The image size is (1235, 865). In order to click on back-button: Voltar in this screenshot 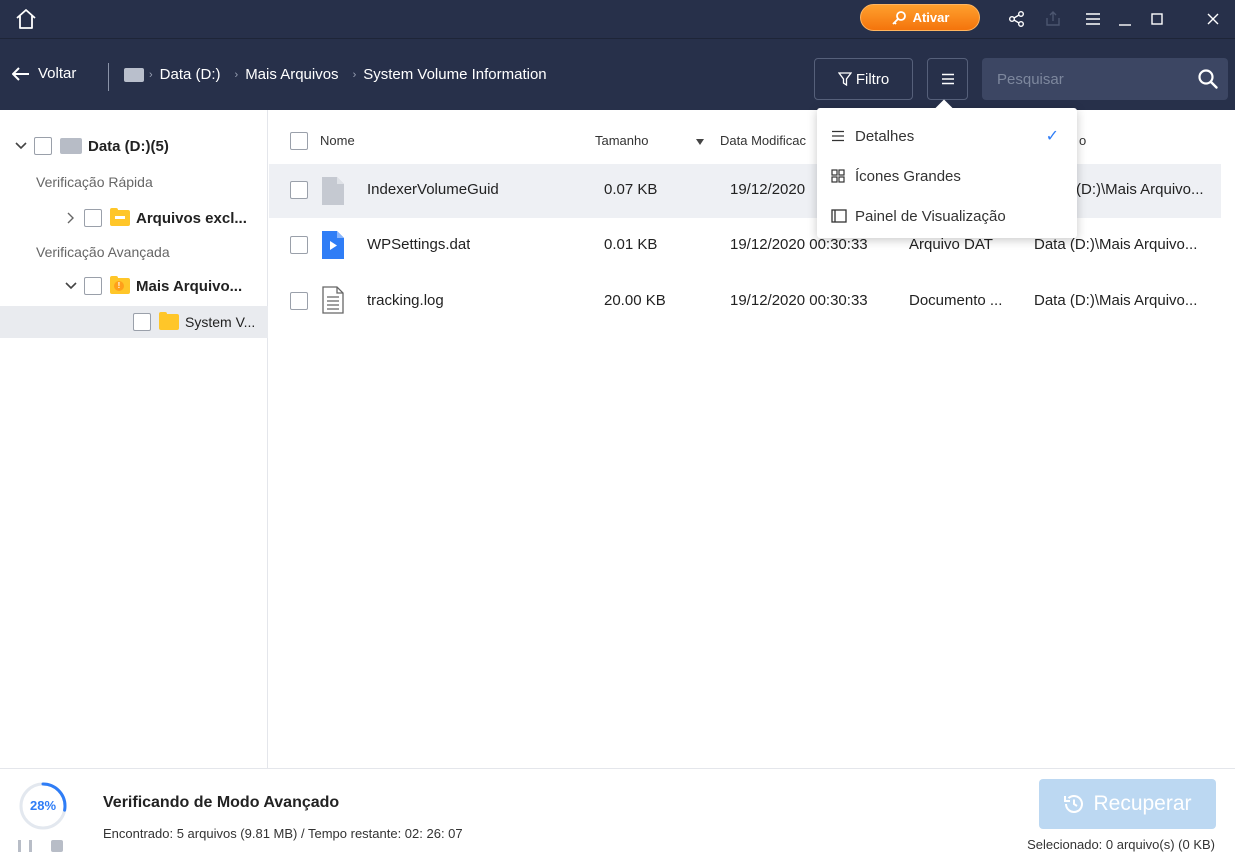, I will do `click(44, 73)`.